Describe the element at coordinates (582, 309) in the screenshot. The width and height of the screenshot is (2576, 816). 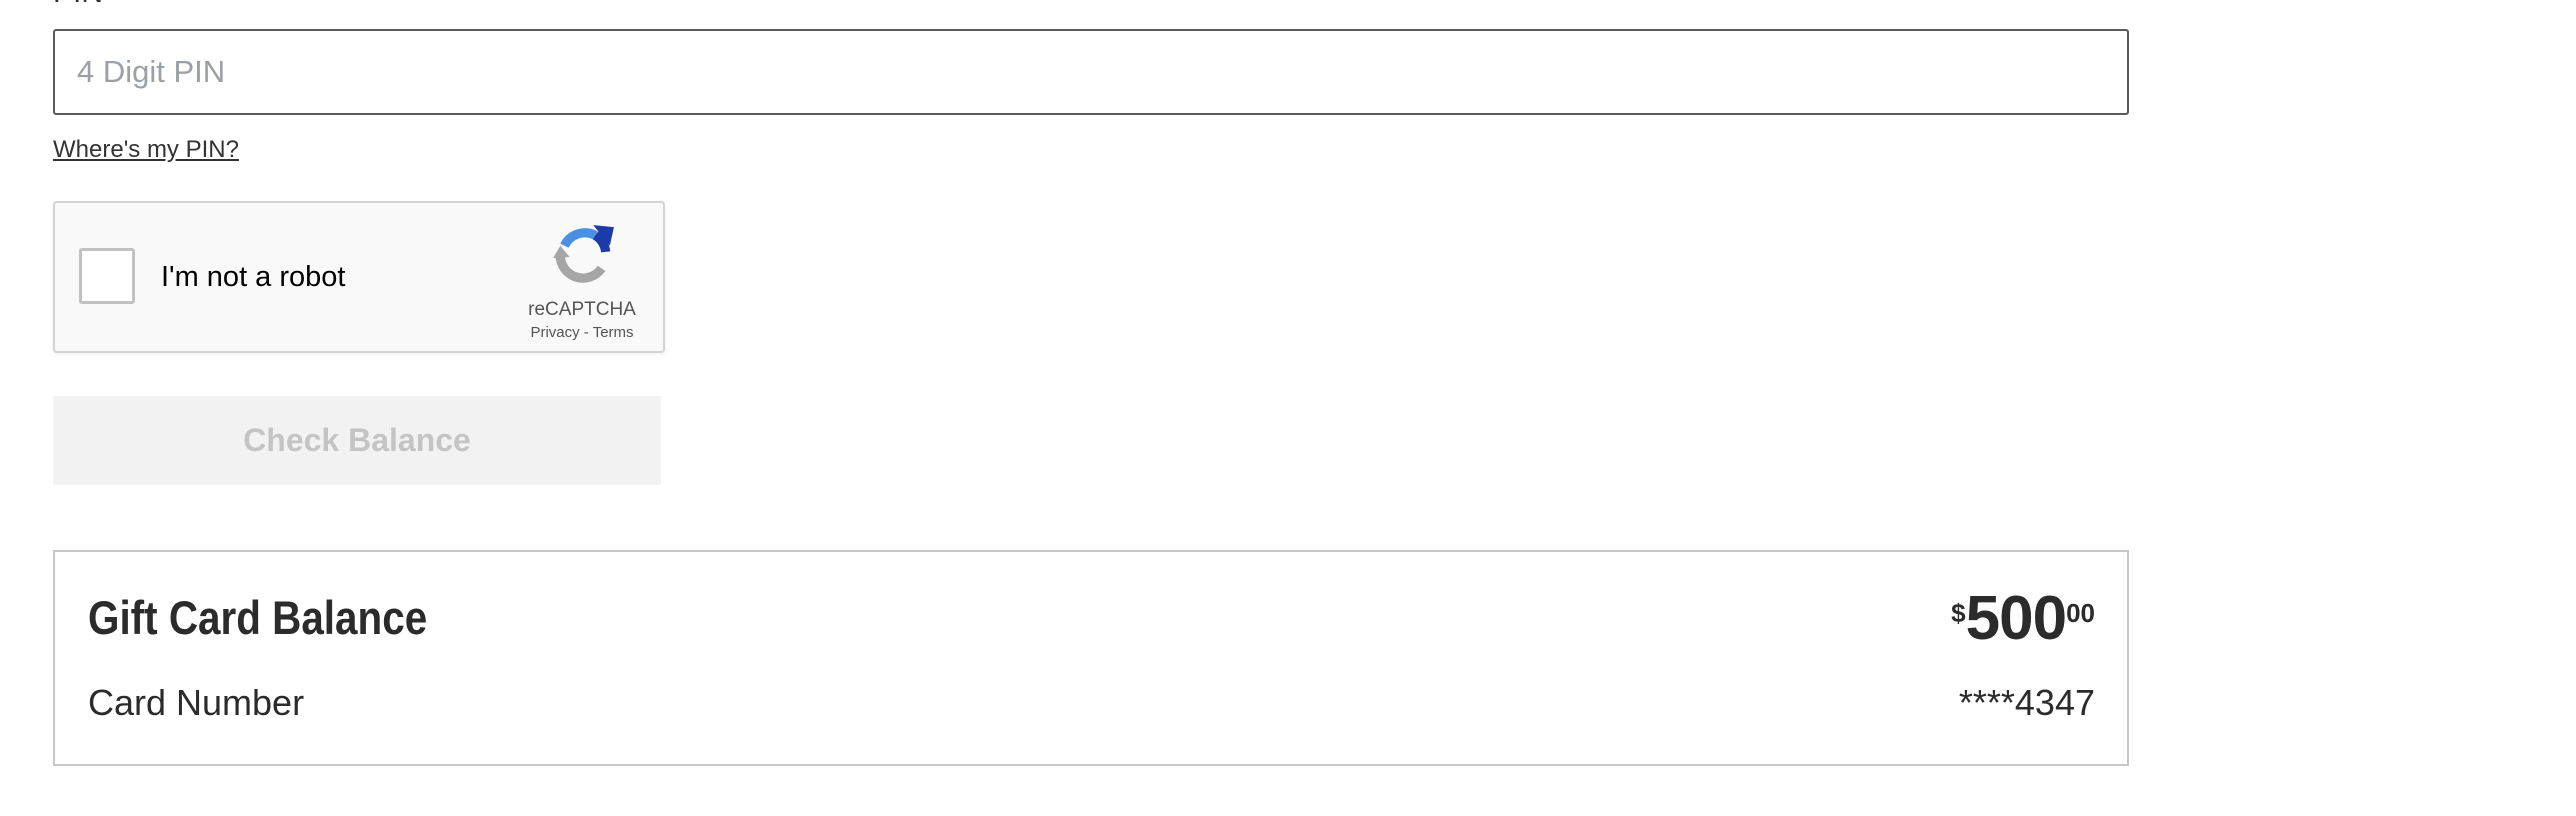
I see `recaptcha-brand: reCAPTCHA` at that location.